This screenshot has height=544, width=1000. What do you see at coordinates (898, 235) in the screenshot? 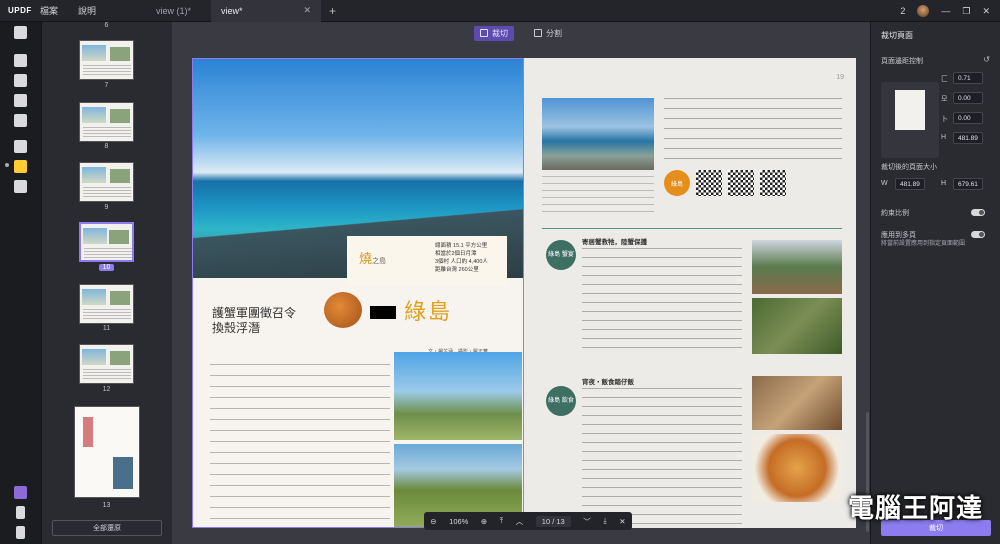
I see `apply-all-label: 應用到多頁` at bounding box center [898, 235].